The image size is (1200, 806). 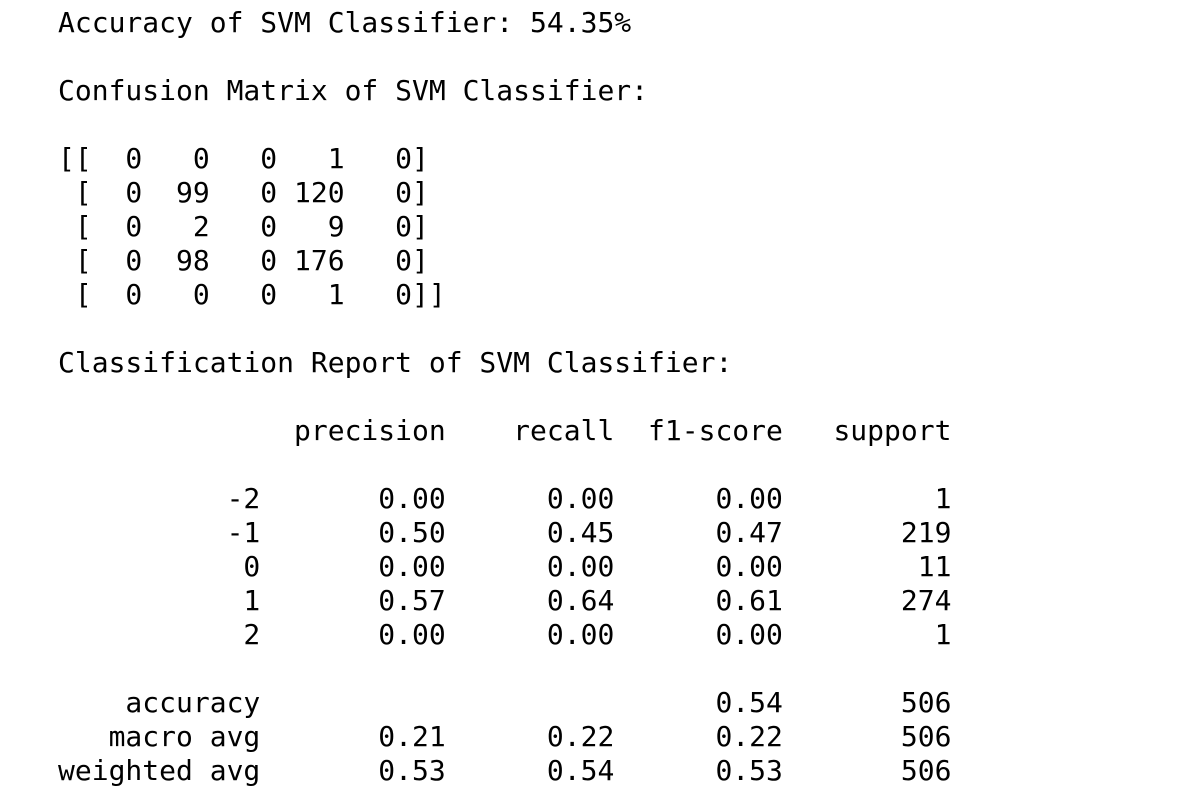 What do you see at coordinates (505, 498) in the screenshot?
I see `report-row: -2 0.00 0.00 0.00 1` at bounding box center [505, 498].